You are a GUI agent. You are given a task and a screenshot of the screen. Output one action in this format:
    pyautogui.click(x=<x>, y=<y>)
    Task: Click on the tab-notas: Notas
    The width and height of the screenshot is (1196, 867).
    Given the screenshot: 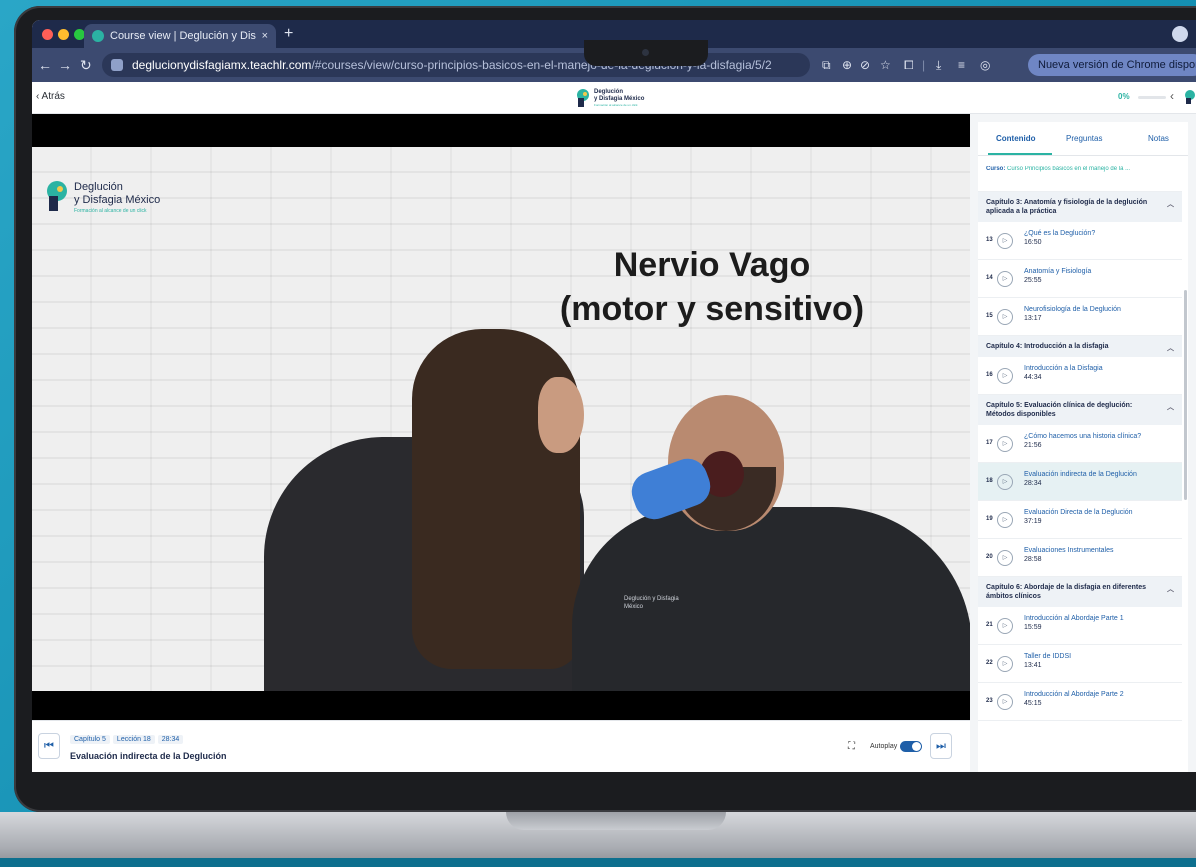 What is the action you would take?
    pyautogui.click(x=1158, y=138)
    